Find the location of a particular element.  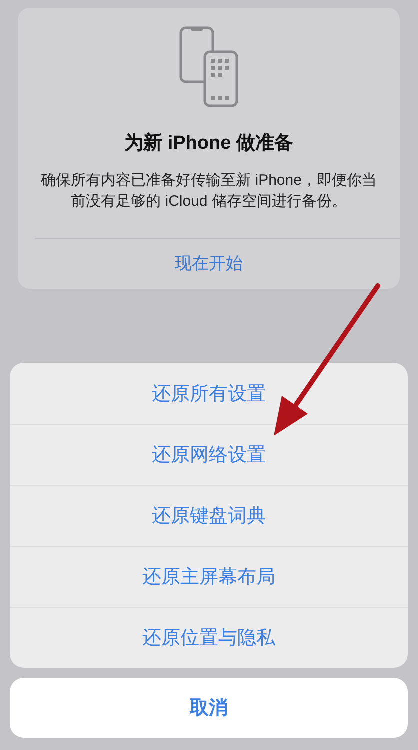

card-description: 确保所有内容已准备好传输至新 iPhone，即便你当前没有足够的 iCloud 储存空间进行备份。 is located at coordinates (209, 191).